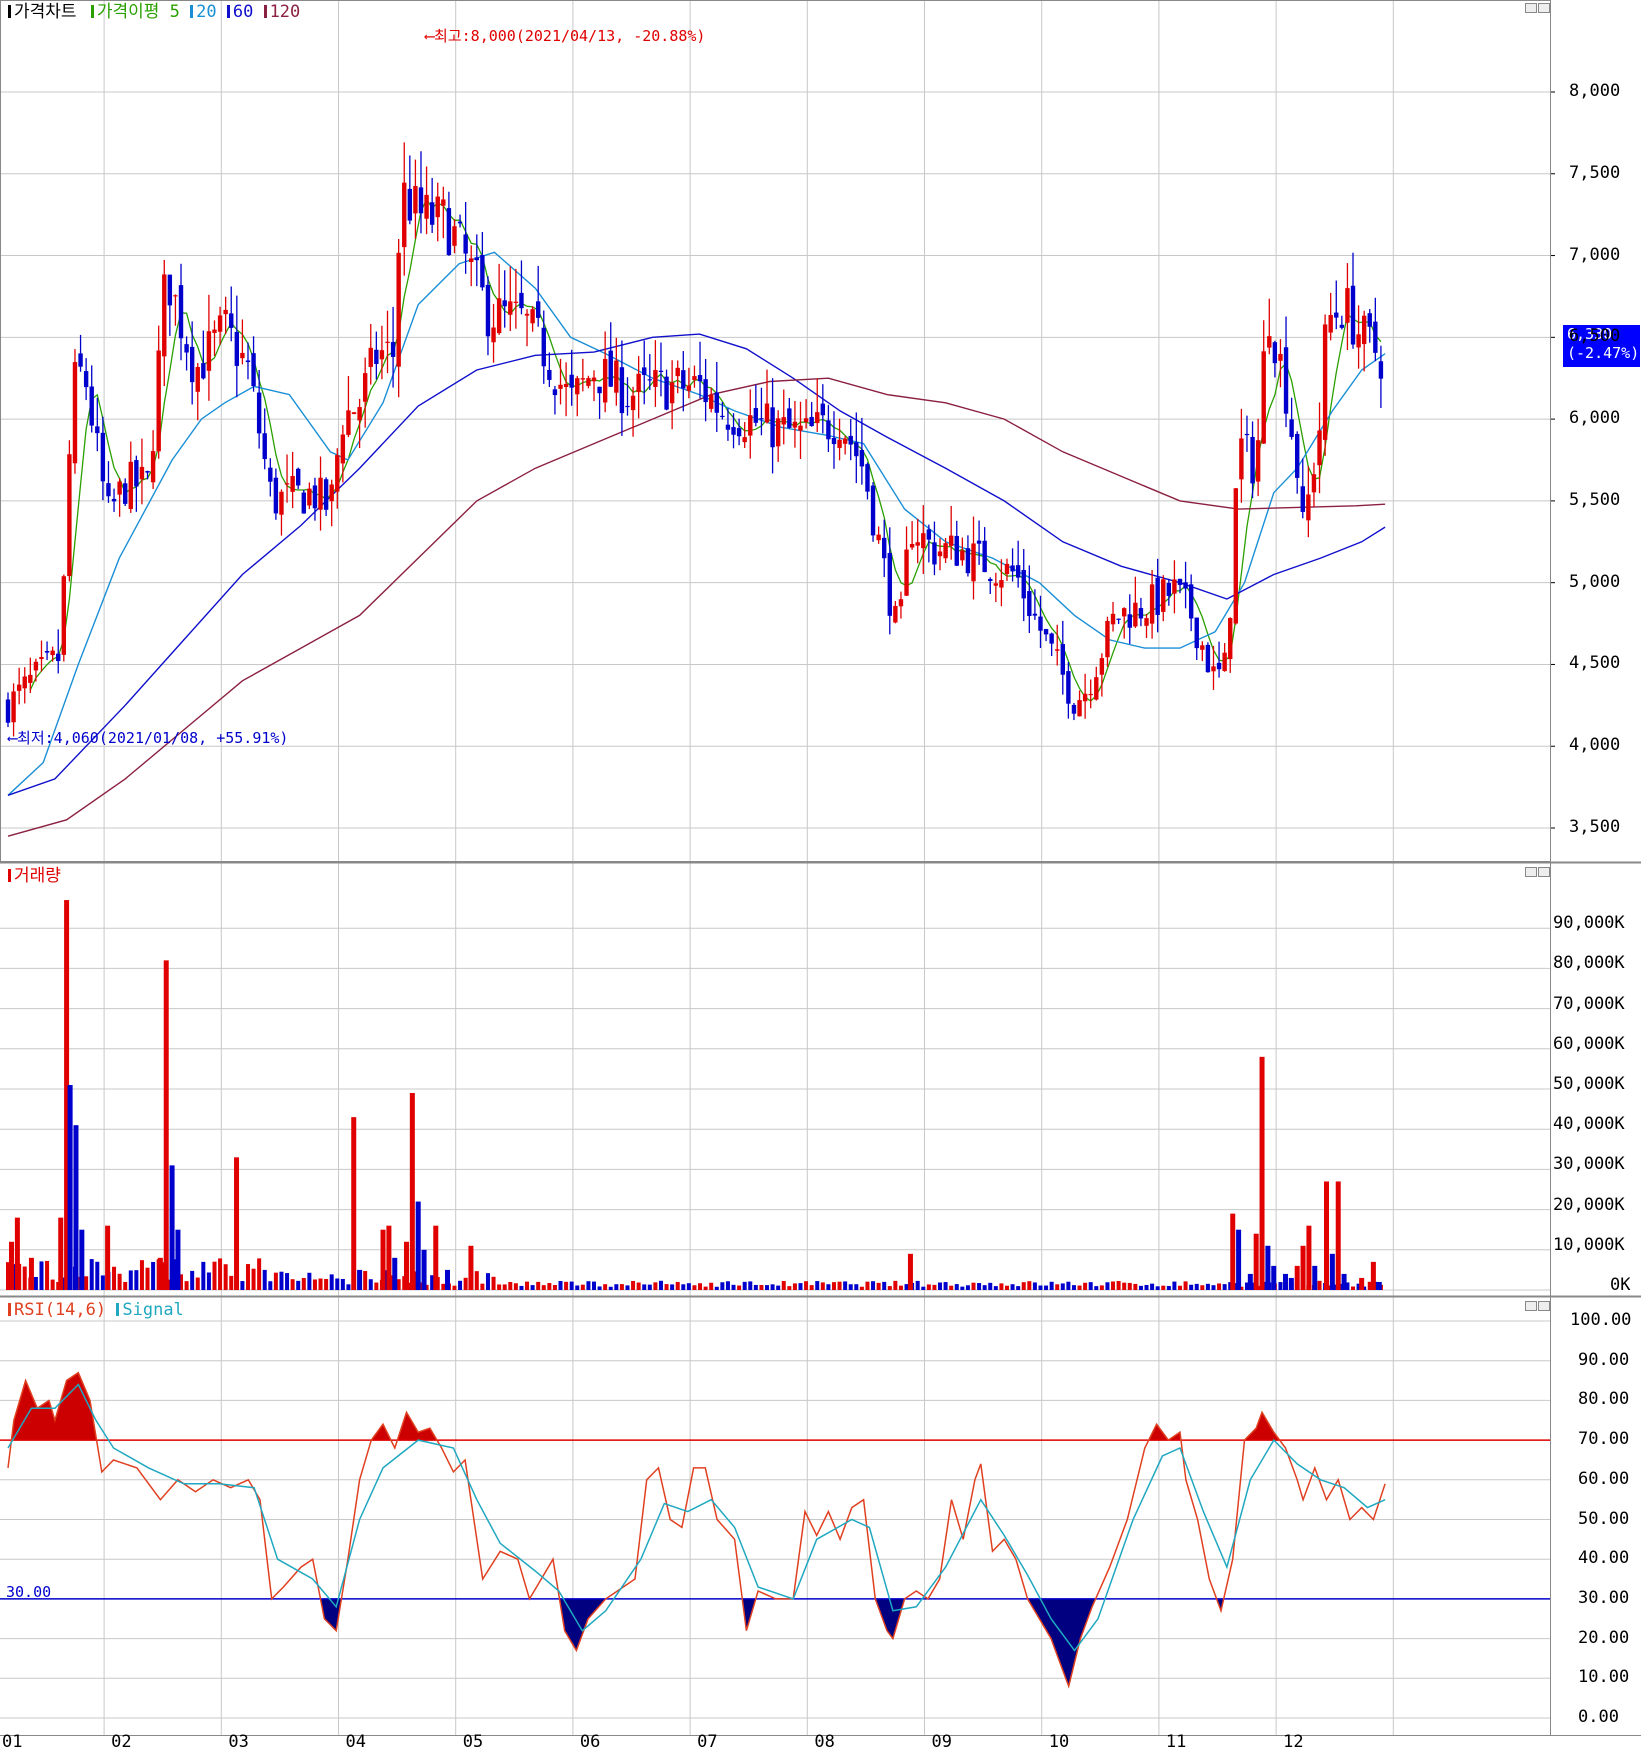 The image size is (1641, 1753). I want to click on x-axis-label: 01, so click(12, 1742).